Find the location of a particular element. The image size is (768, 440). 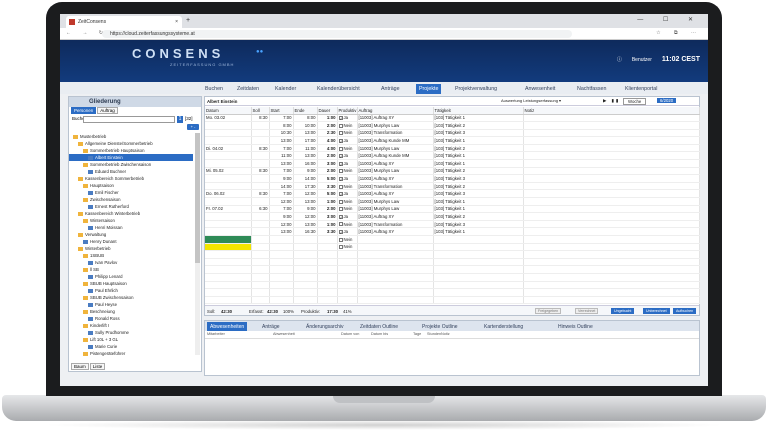

tree-node: Emil Fischer is located at coordinates (131, 192).